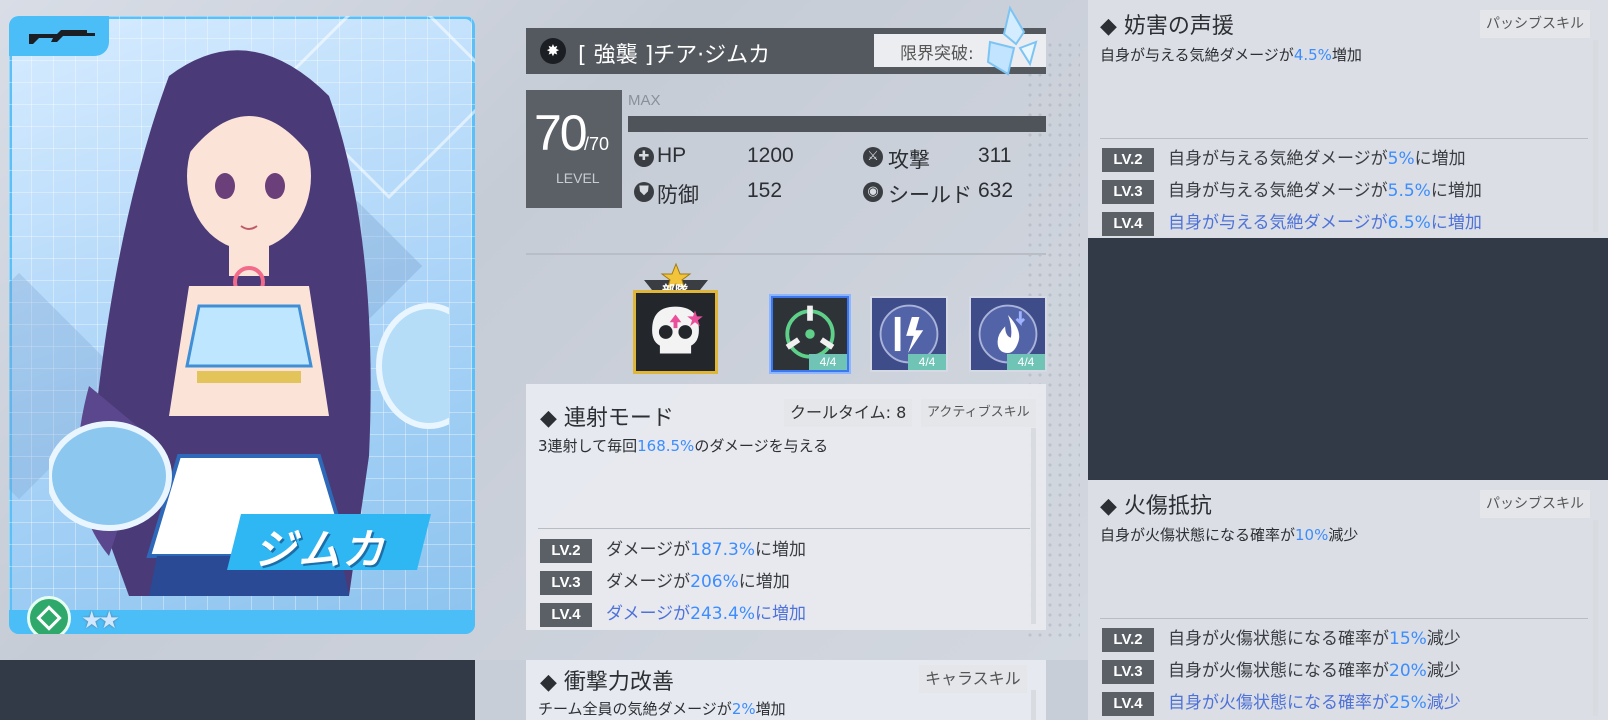 The height and width of the screenshot is (720, 1608). Describe the element at coordinates (1281, 702) in the screenshot. I see `passive-skill-2-lv4: LV.4 自身が火傷状態になる確率が25%減少` at that location.